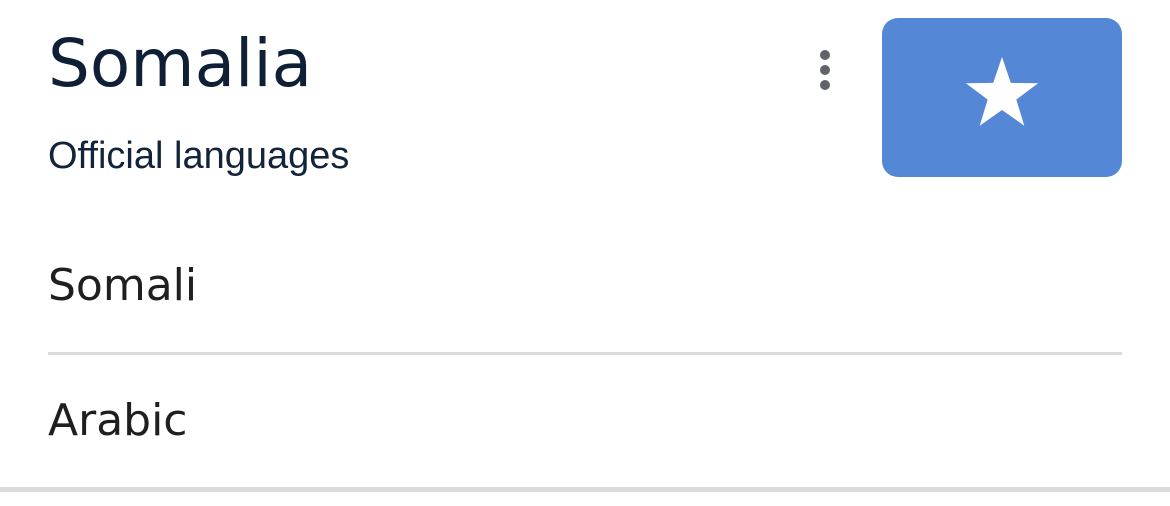 The height and width of the screenshot is (506, 1170). What do you see at coordinates (585, 353) in the screenshot?
I see `divider` at bounding box center [585, 353].